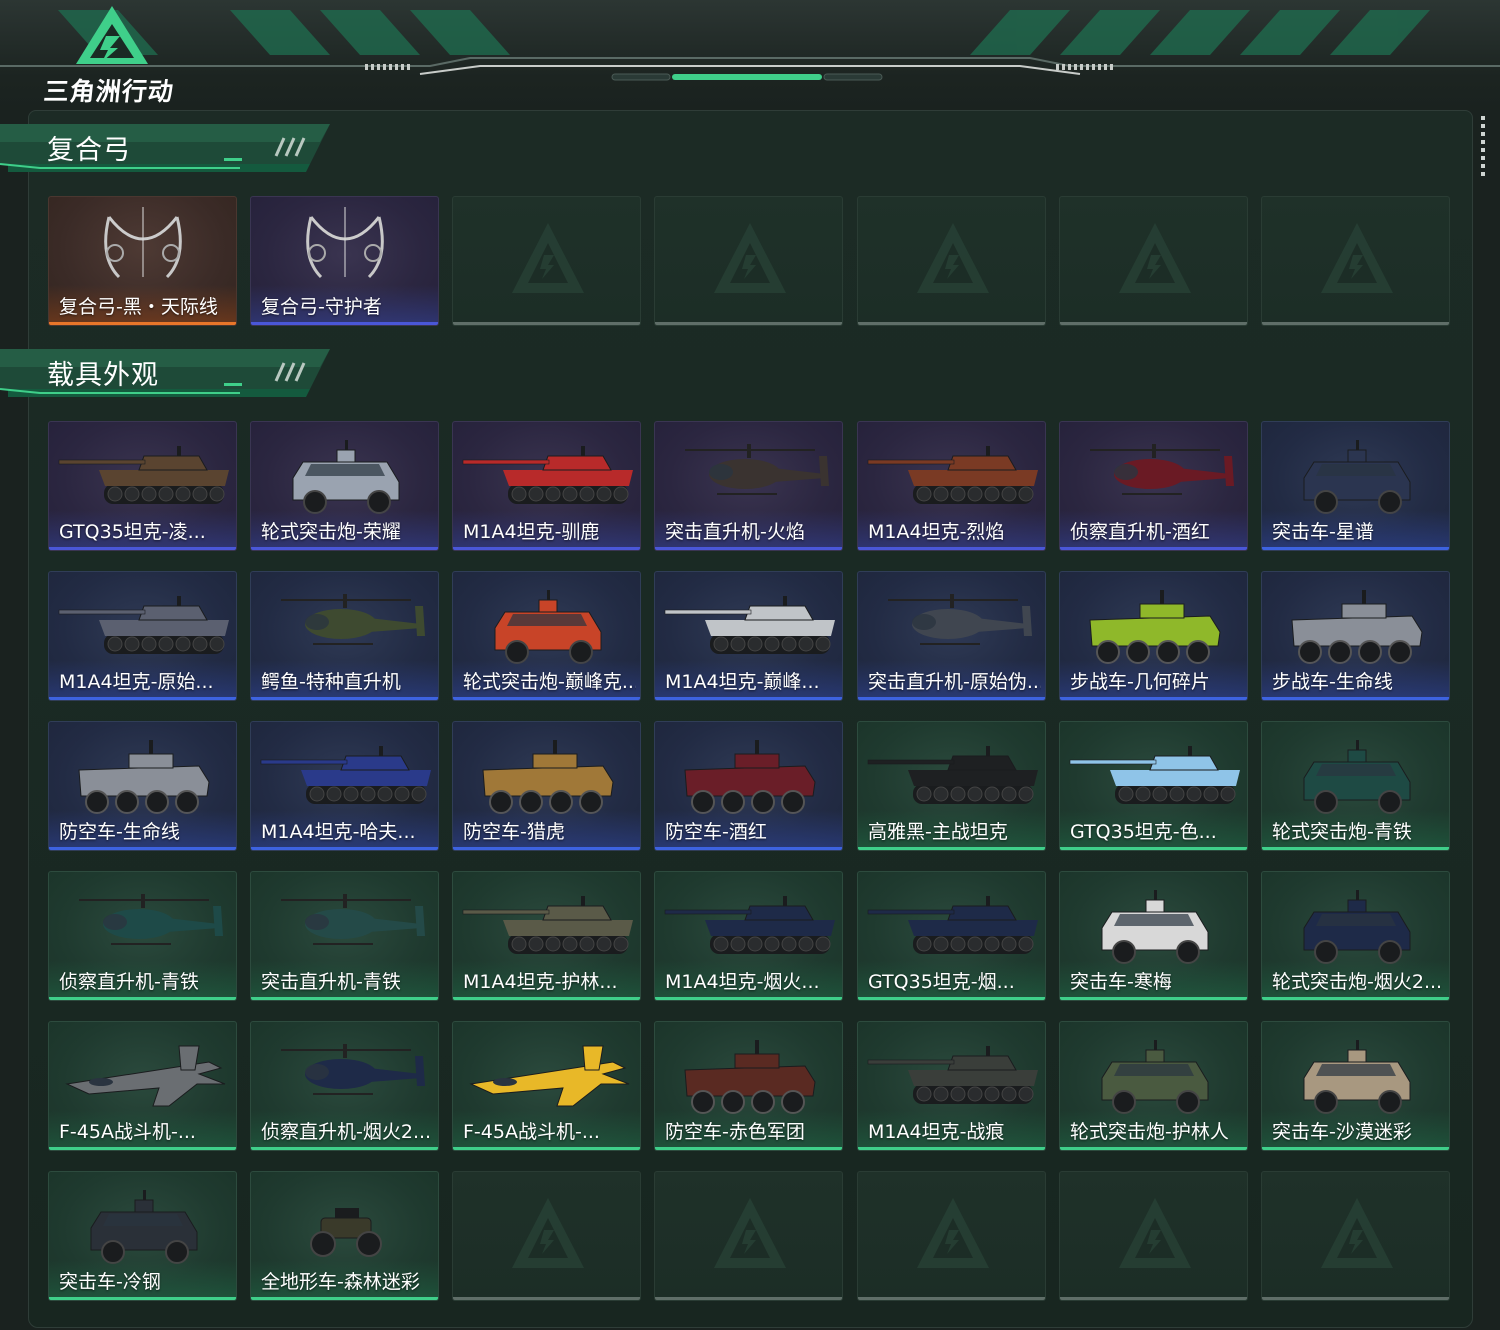 The width and height of the screenshot is (1500, 1330). I want to click on card-label: 轮式突击炮-荣耀, so click(331, 532).